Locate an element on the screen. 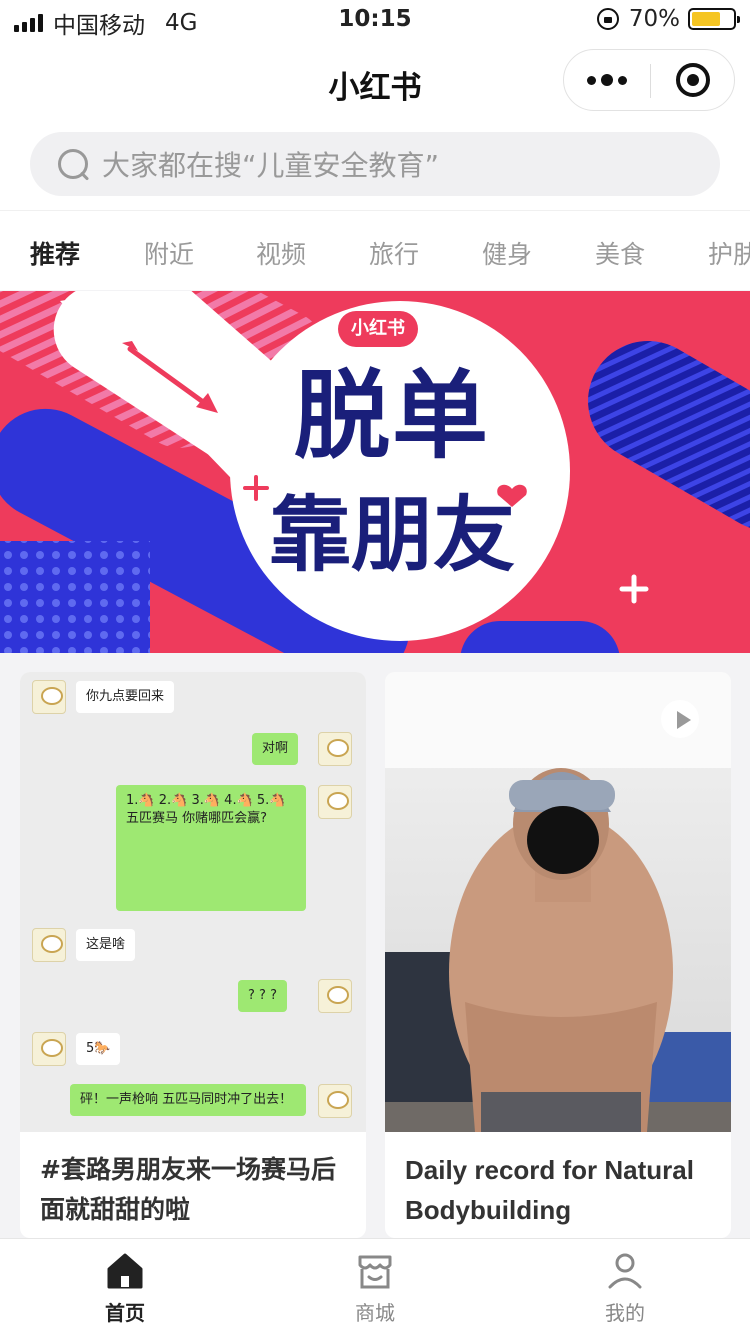 The image size is (750, 1334). tab-recommend: 推荐 is located at coordinates (55, 253).